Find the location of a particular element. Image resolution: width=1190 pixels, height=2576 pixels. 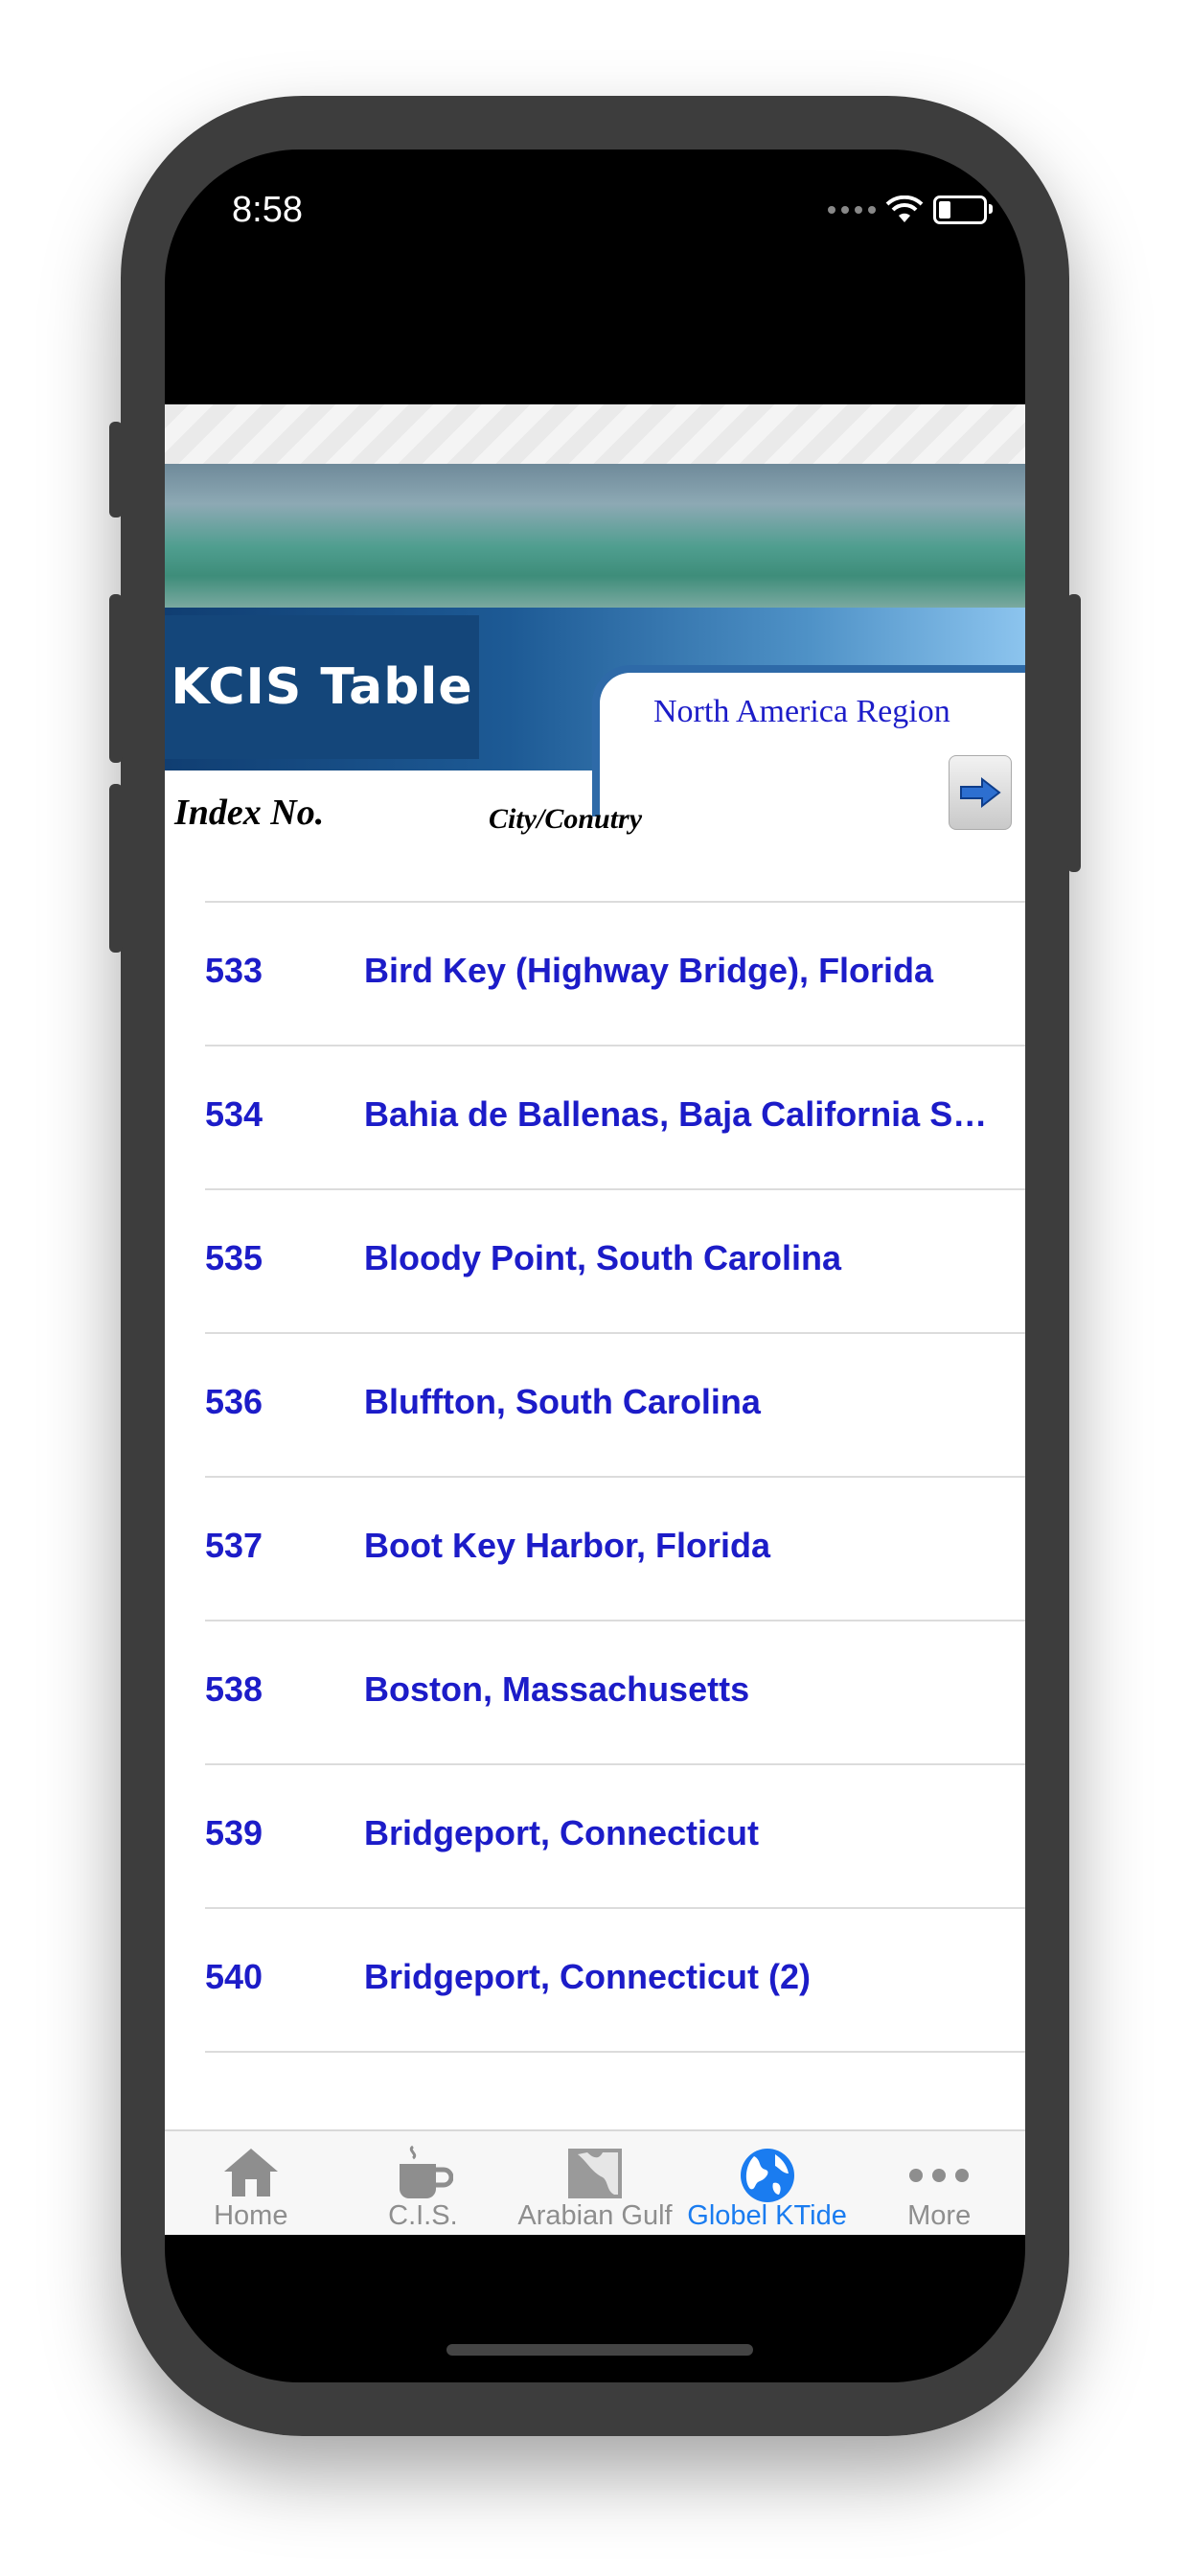

row-index: 535 is located at coordinates (234, 1257).